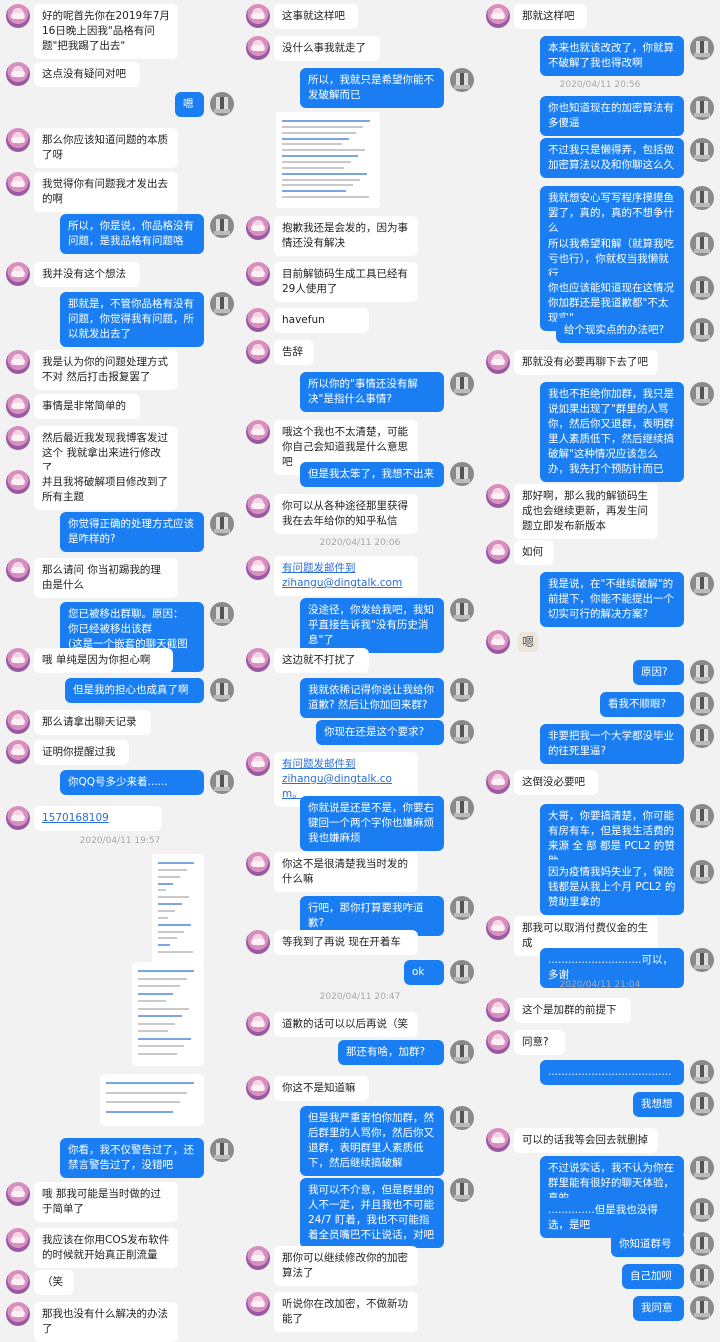 This screenshot has width=720, height=1342. Describe the element at coordinates (612, 158) in the screenshot. I see `sent-message-bubble: 不过我只是懒得弄，包括做加密算法以及和你聊这么久` at that location.